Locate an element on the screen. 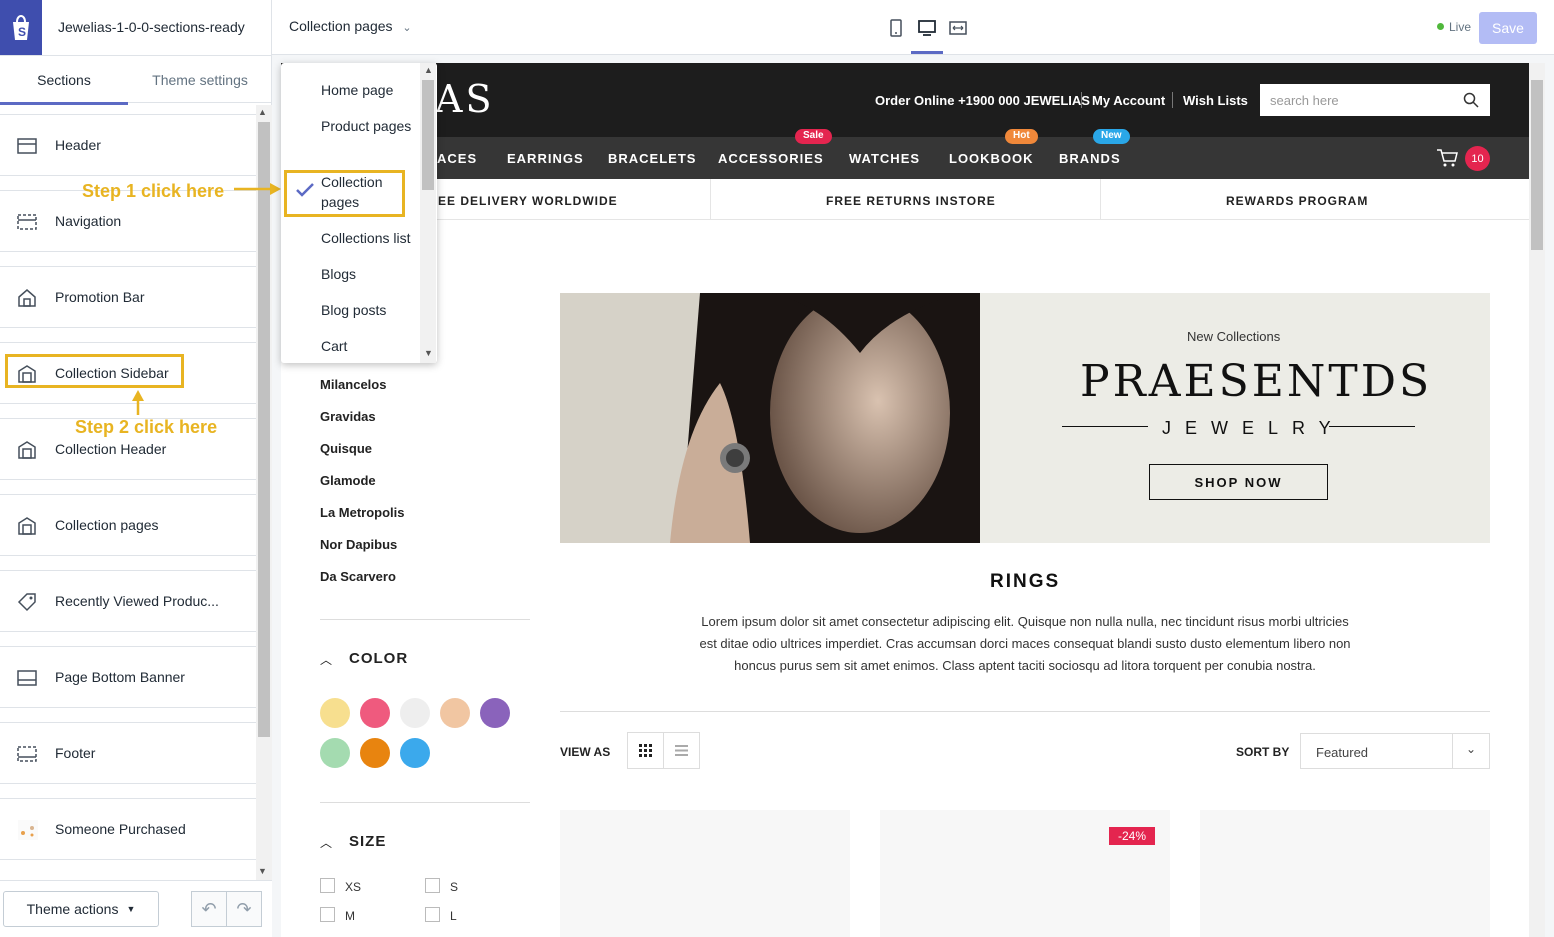 Image resolution: width=1554 pixels, height=937 pixels. filter-divider is located at coordinates (425, 802).